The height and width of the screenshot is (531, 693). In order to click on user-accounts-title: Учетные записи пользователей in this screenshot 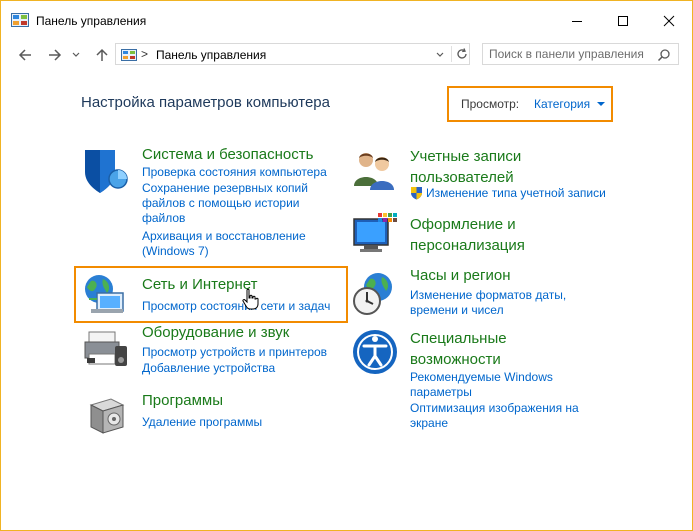, I will do `click(485, 167)`.